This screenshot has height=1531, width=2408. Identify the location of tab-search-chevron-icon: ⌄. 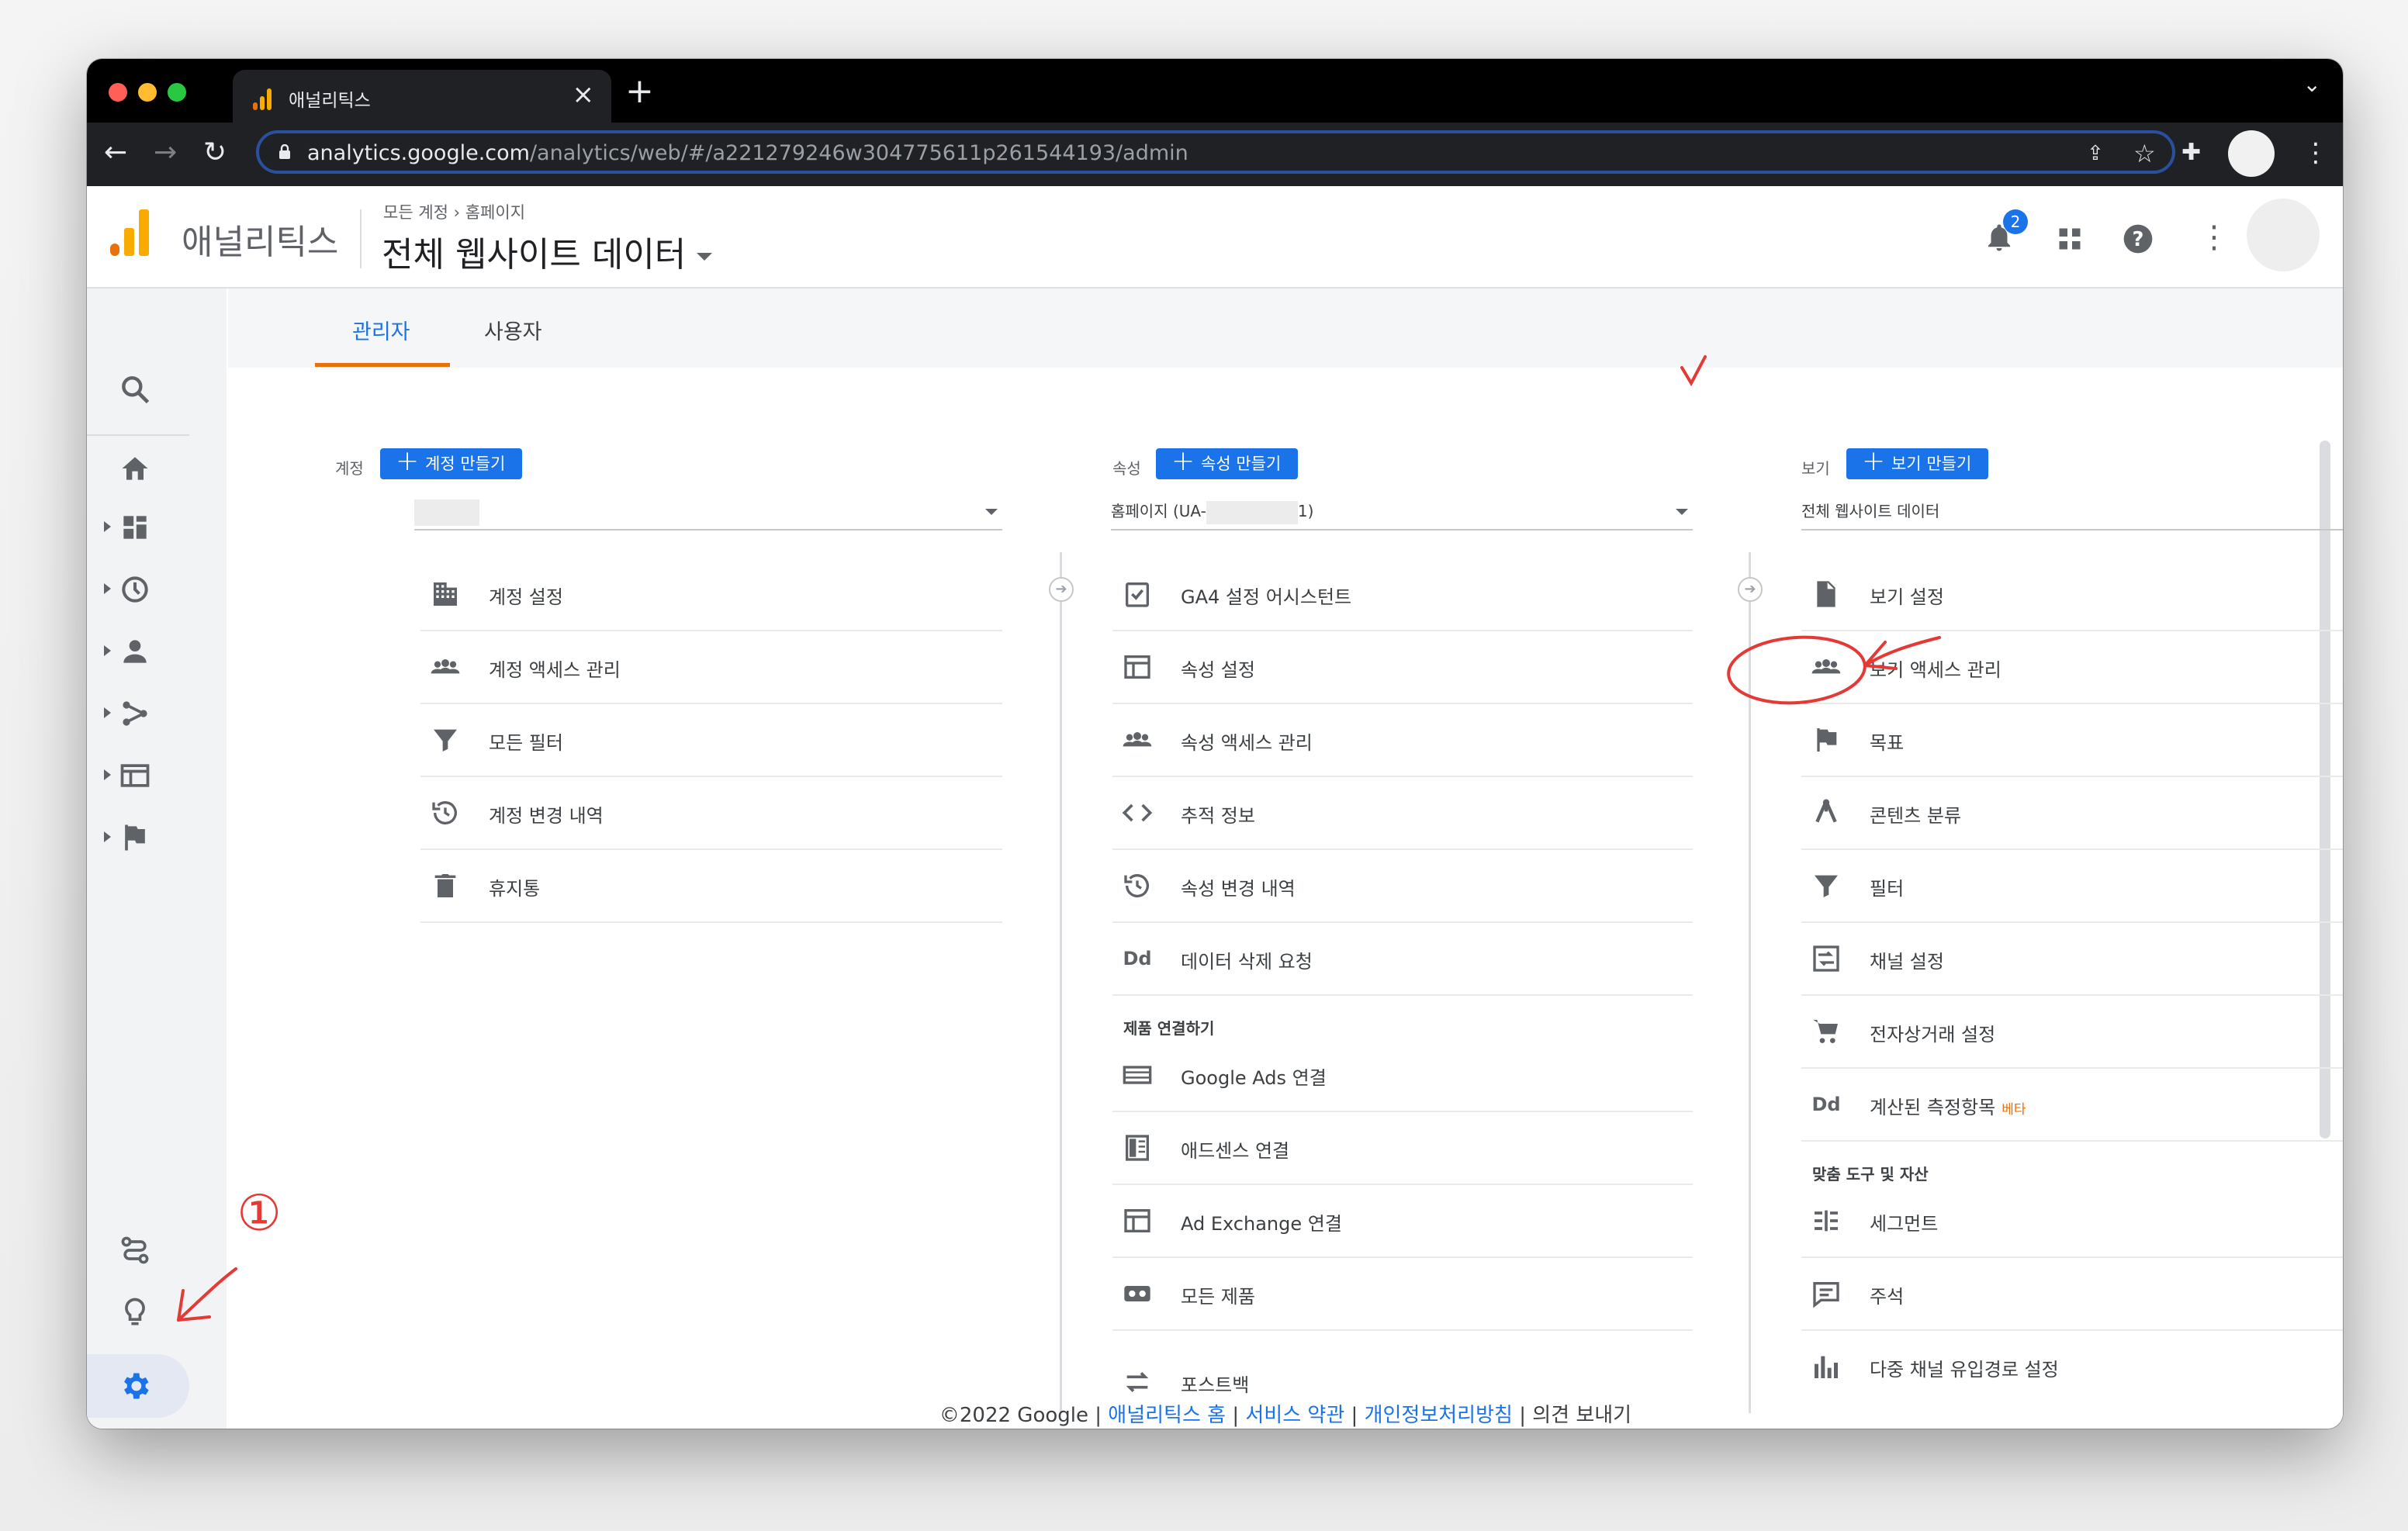
(2312, 84).